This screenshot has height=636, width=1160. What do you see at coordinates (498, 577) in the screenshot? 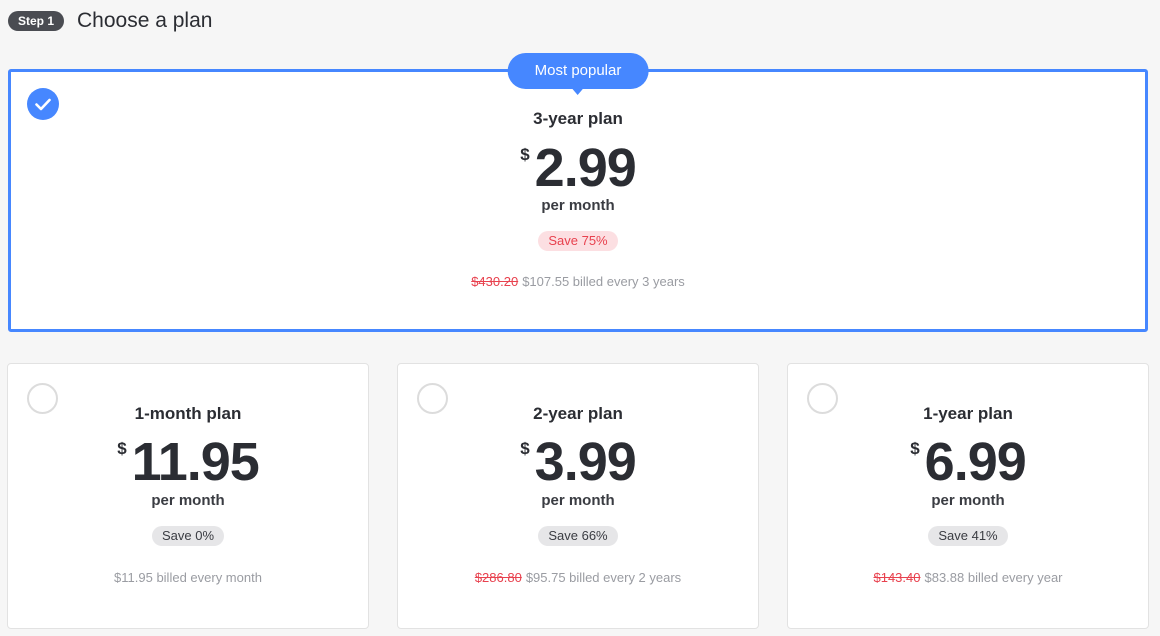
I see `original-price: $286.80` at bounding box center [498, 577].